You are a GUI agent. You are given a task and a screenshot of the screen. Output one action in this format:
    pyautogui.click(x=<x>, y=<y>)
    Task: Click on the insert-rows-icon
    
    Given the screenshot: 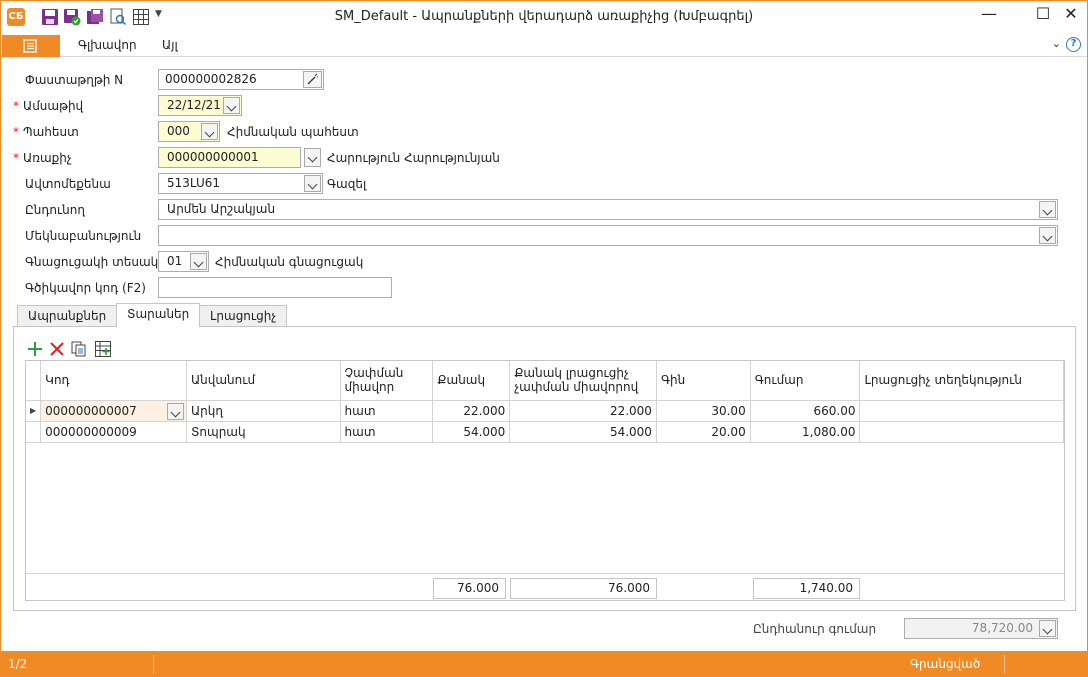 What is the action you would take?
    pyautogui.click(x=103, y=349)
    